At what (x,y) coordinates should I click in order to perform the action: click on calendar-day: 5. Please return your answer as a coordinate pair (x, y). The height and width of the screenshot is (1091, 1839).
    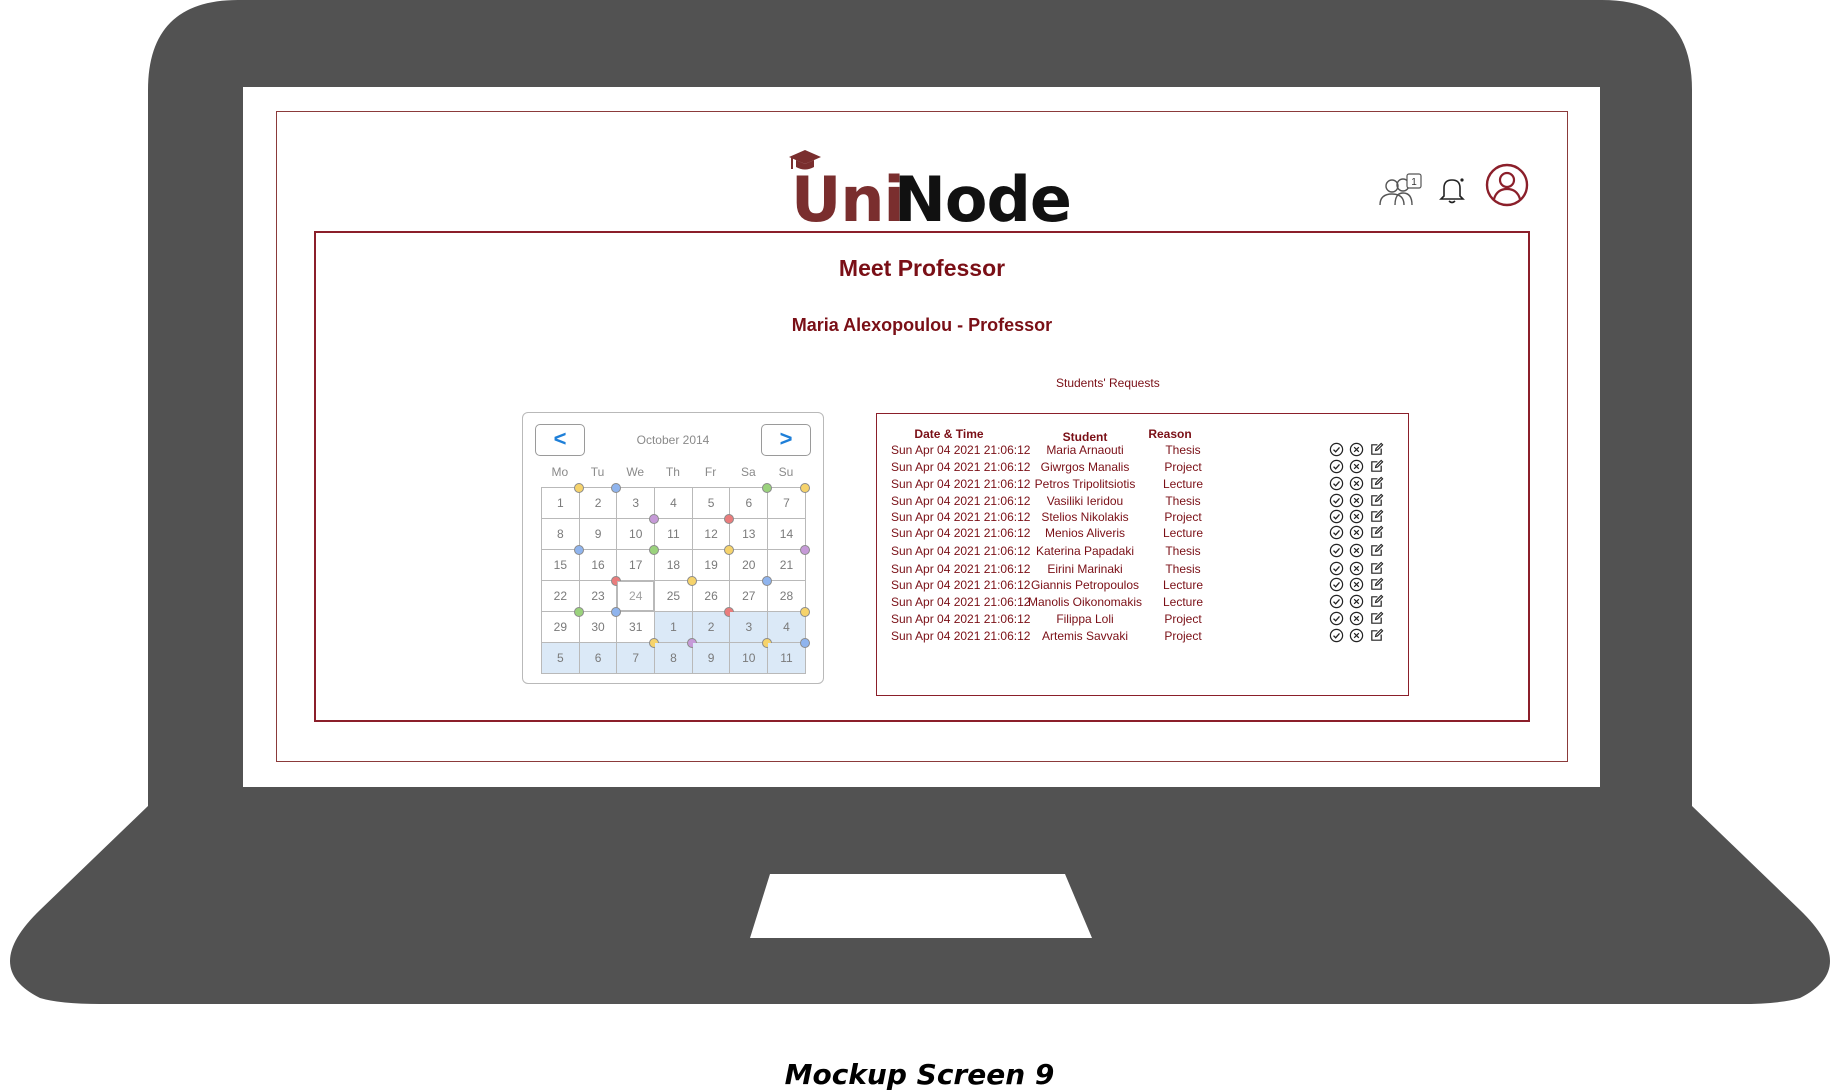
    Looking at the image, I should click on (561, 658).